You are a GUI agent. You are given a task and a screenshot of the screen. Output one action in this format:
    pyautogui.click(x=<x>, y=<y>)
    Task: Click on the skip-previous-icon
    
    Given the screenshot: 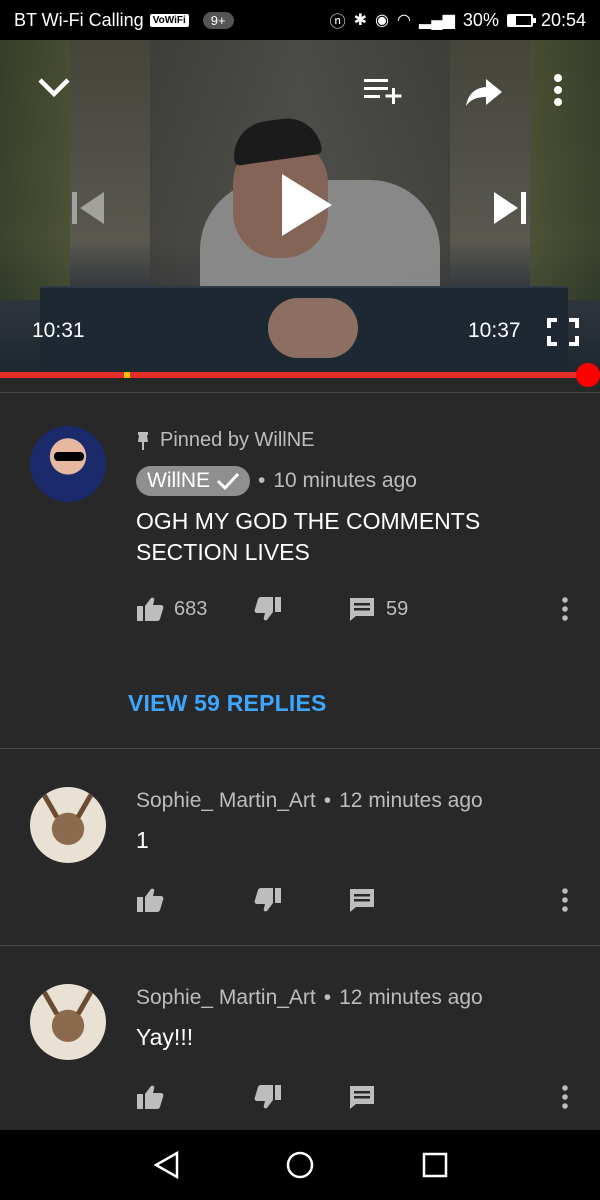 What is the action you would take?
    pyautogui.click(x=88, y=208)
    